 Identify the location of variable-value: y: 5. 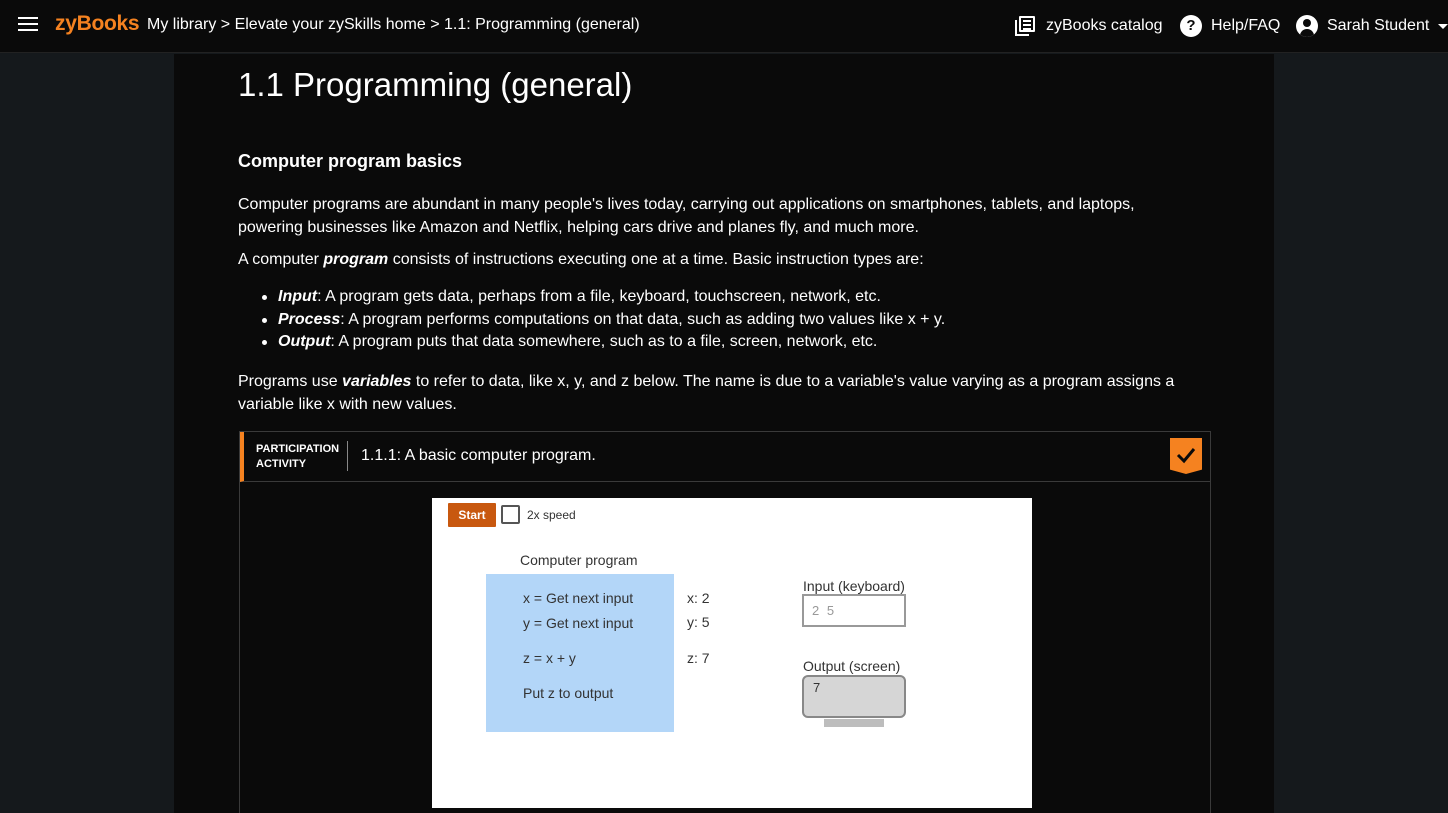
(698, 622).